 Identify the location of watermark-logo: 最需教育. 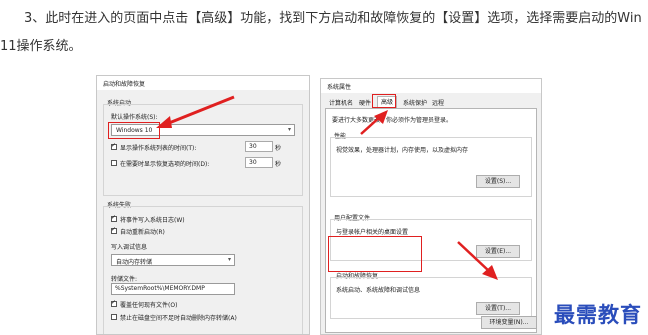
(598, 314).